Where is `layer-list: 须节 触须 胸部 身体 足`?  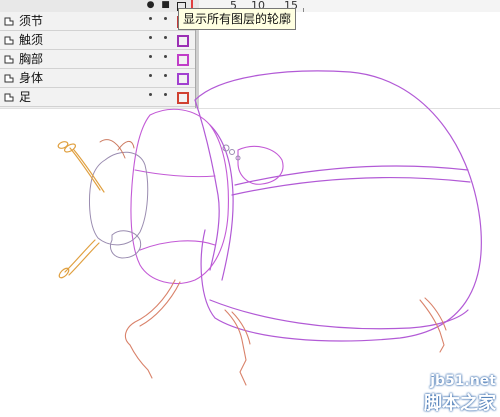 layer-list: 须节 触须 胸部 身体 足 is located at coordinates (97, 59).